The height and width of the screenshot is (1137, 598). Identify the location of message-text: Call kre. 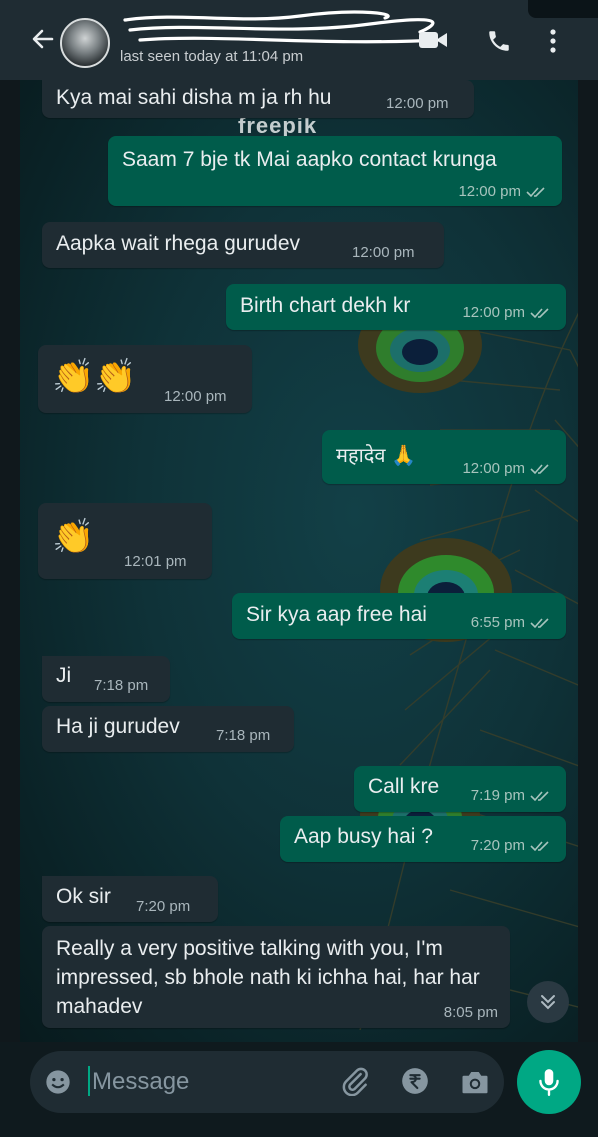
(404, 786).